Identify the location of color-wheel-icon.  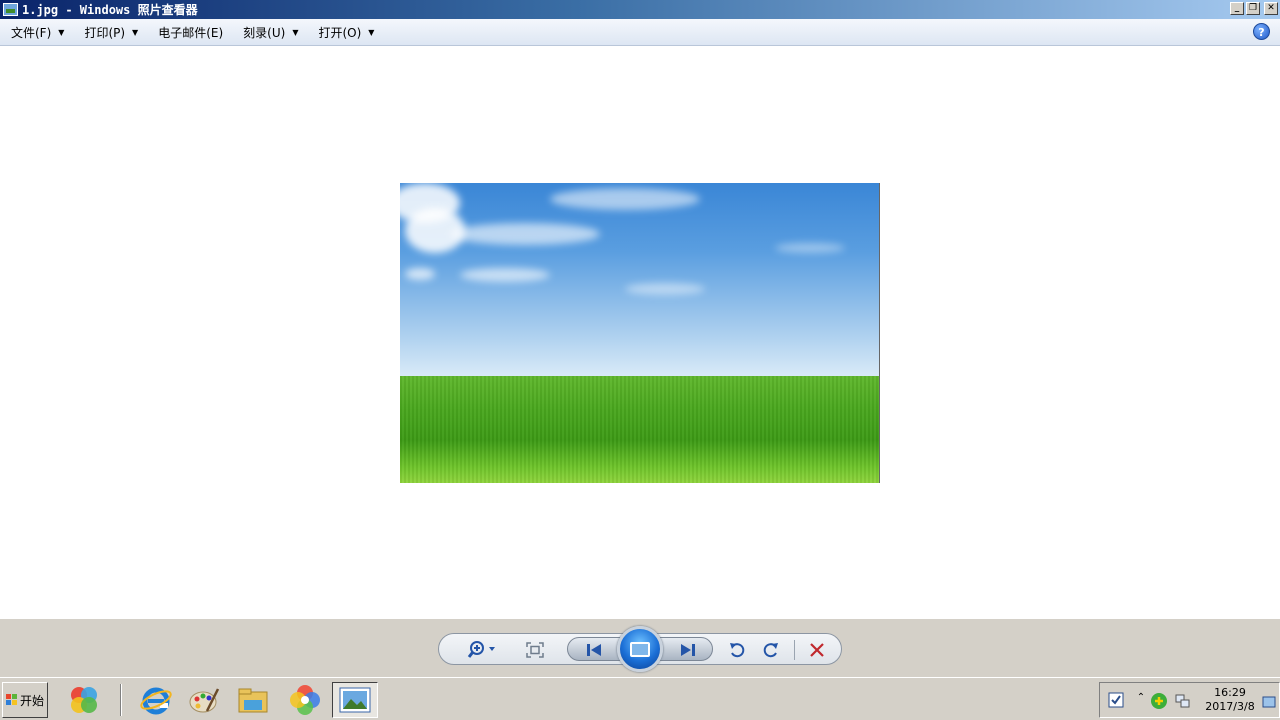
(305, 700).